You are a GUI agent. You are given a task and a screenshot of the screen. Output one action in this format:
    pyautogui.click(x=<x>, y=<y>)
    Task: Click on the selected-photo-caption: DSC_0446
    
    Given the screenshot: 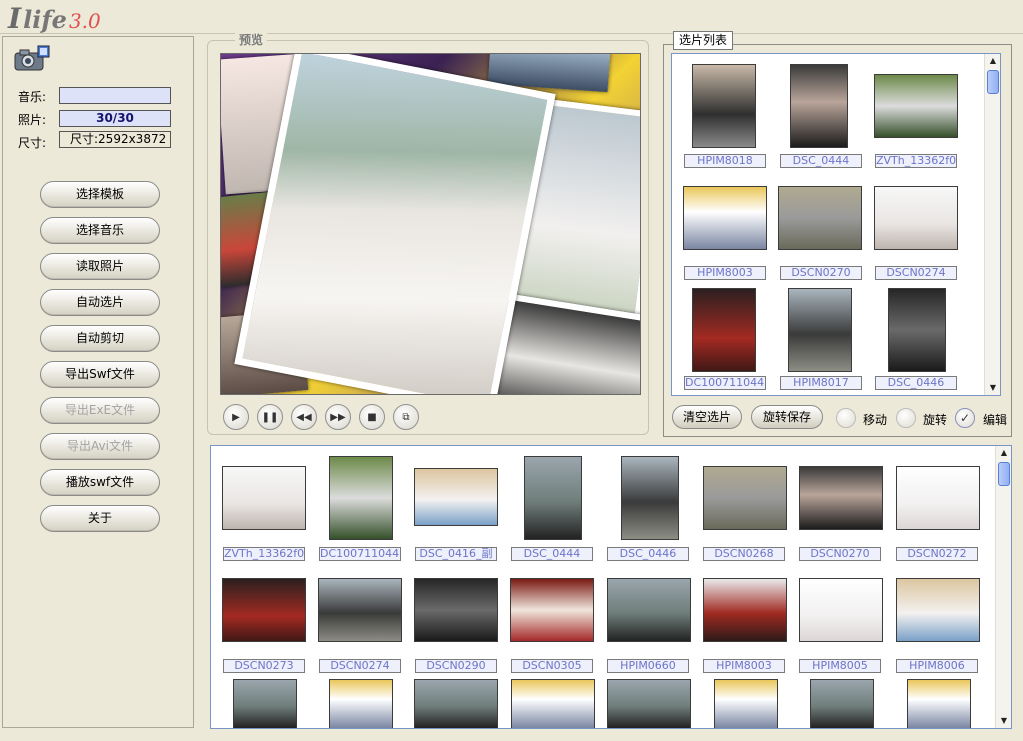 What is the action you would take?
    pyautogui.click(x=916, y=383)
    